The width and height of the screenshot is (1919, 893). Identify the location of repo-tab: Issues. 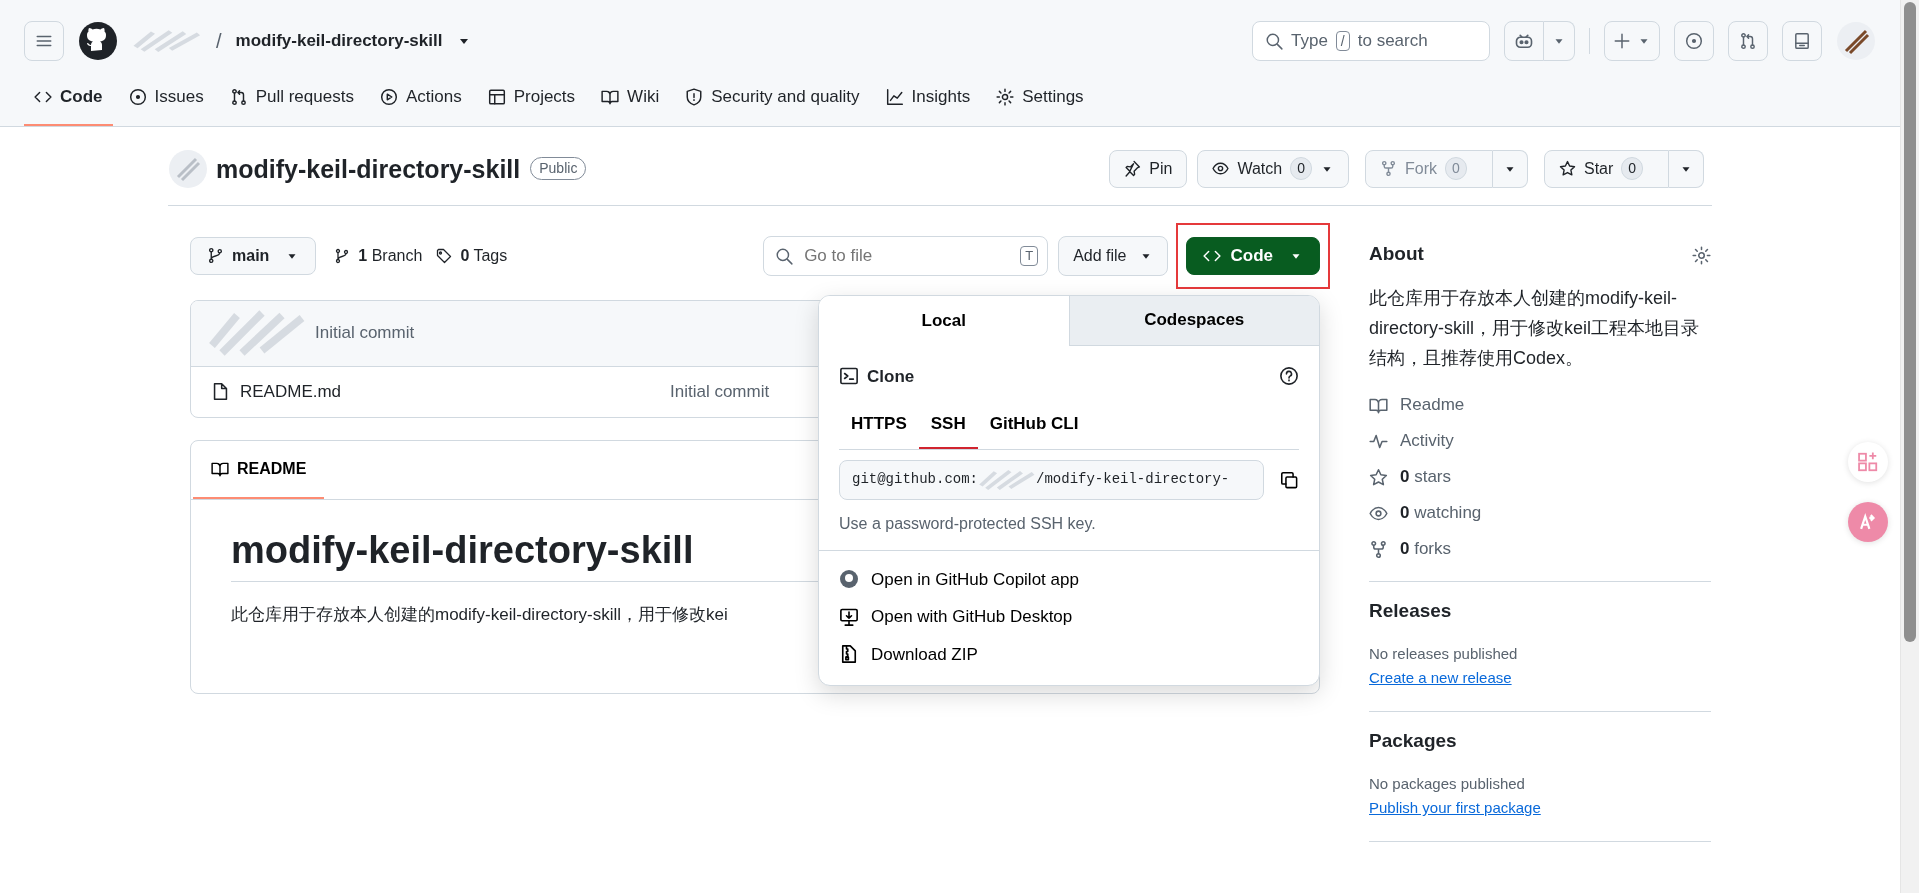
(166, 101).